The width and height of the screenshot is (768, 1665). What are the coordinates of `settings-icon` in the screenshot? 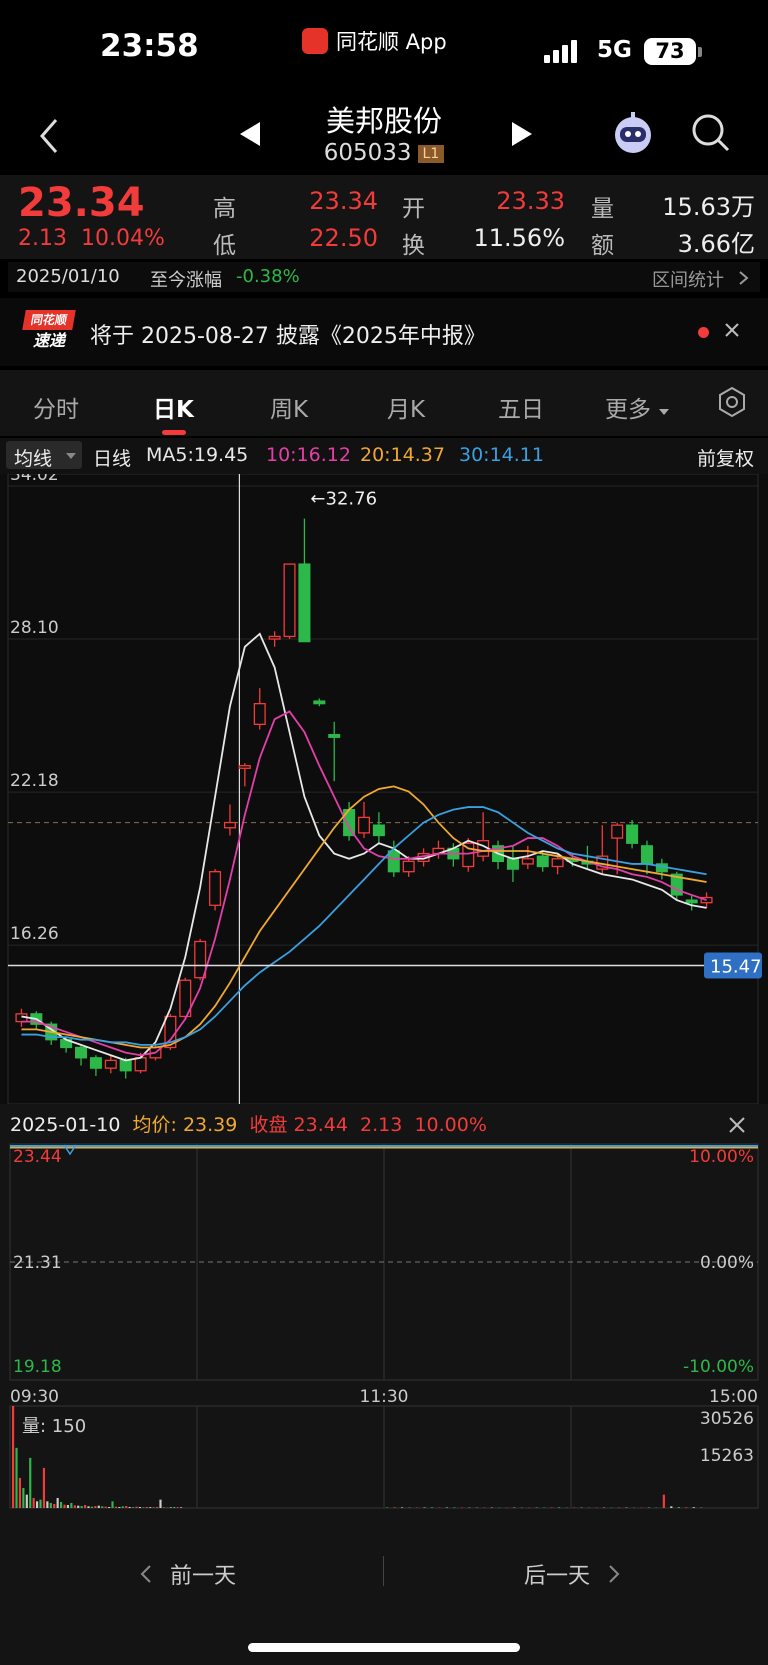 It's located at (732, 402).